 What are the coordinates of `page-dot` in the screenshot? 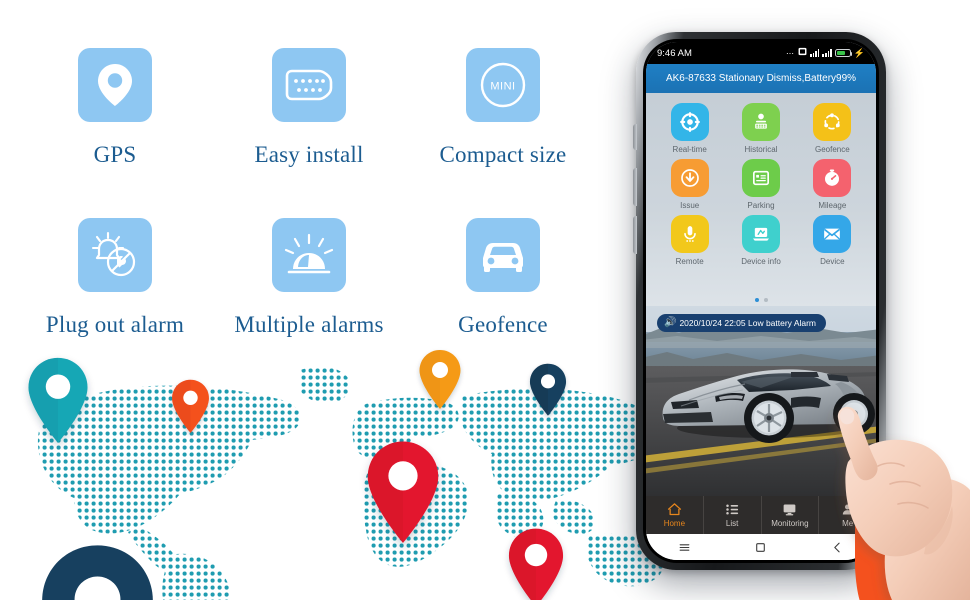 It's located at (765, 300).